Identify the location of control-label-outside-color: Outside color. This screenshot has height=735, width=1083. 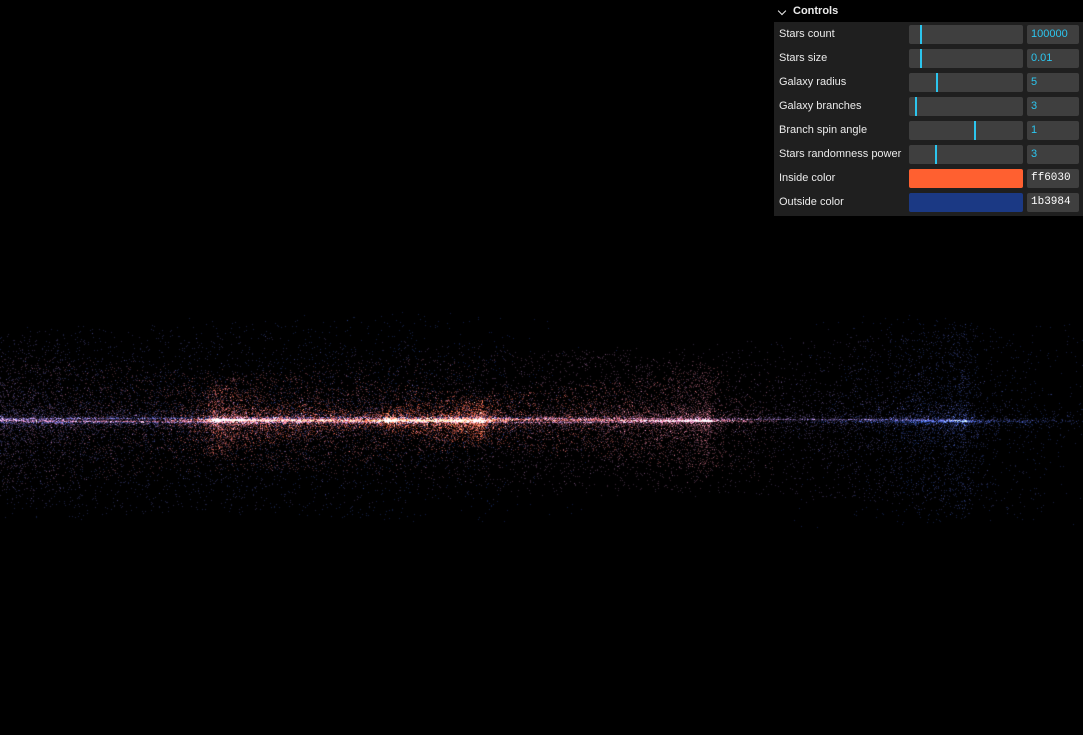
(811, 202).